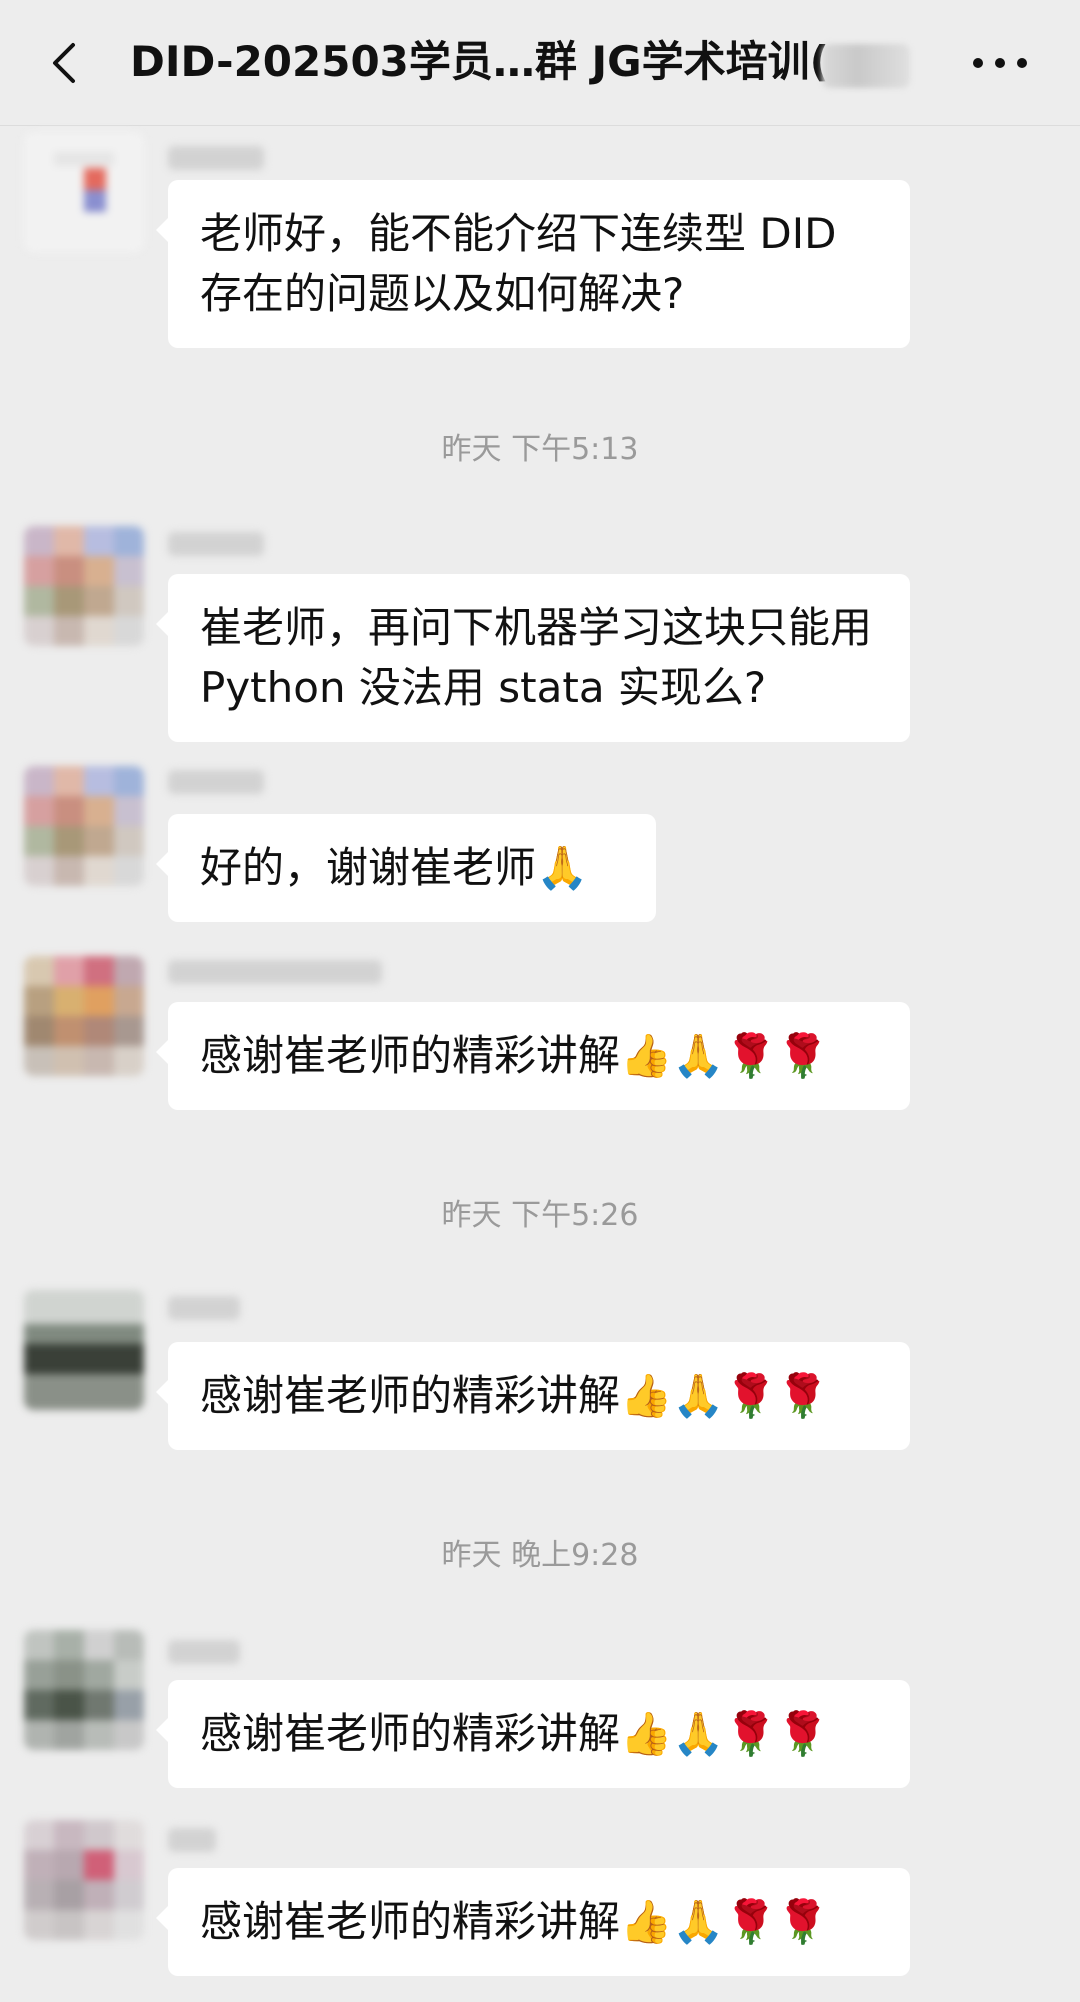 This screenshot has height=2002, width=1080. Describe the element at coordinates (536, 657) in the screenshot. I see `message-text: 崔老师，再问下机器学习这块只能用 Python 没法用 stata 实现么?` at that location.